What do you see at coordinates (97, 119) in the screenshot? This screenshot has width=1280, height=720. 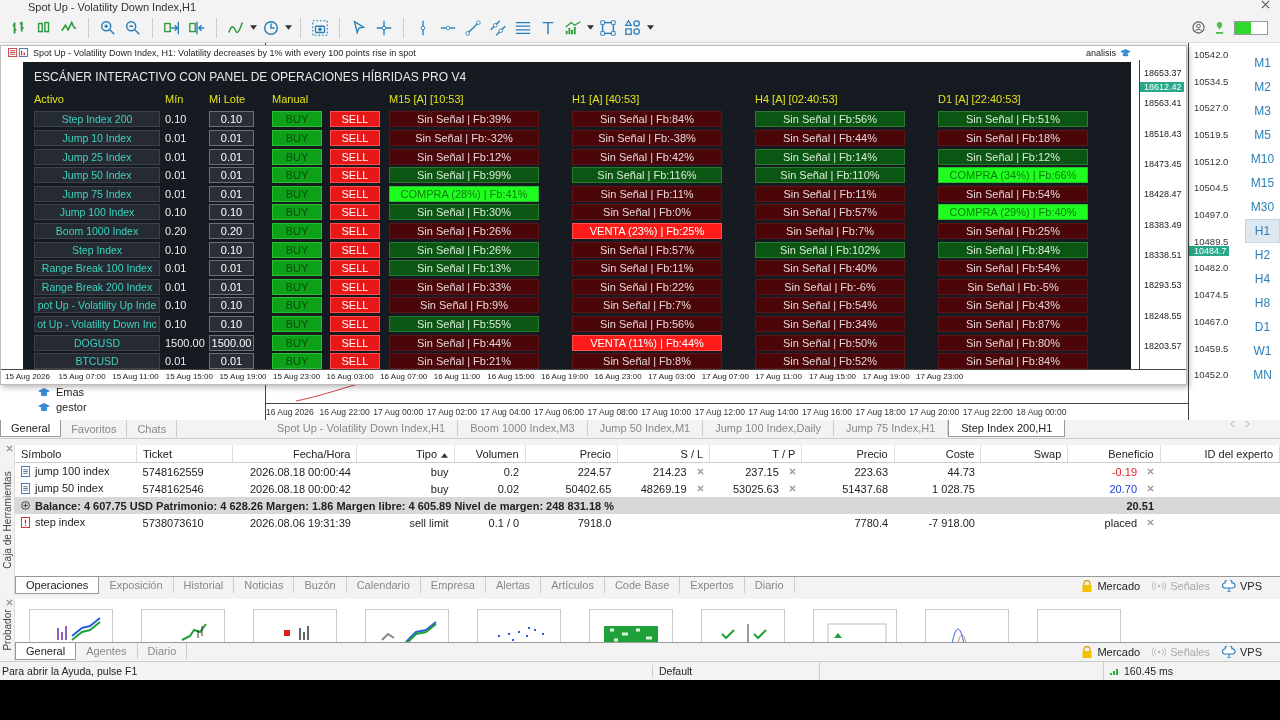 I see `symbol-button: Step Index 200` at bounding box center [97, 119].